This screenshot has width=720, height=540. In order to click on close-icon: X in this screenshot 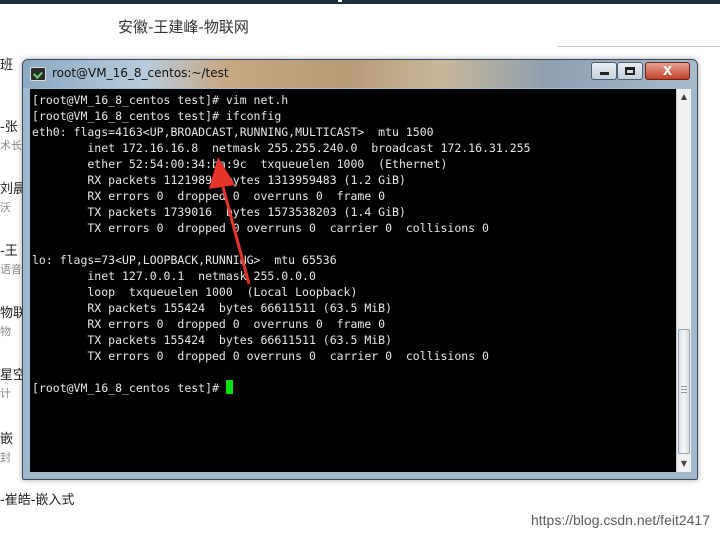, I will do `click(667, 71)`.